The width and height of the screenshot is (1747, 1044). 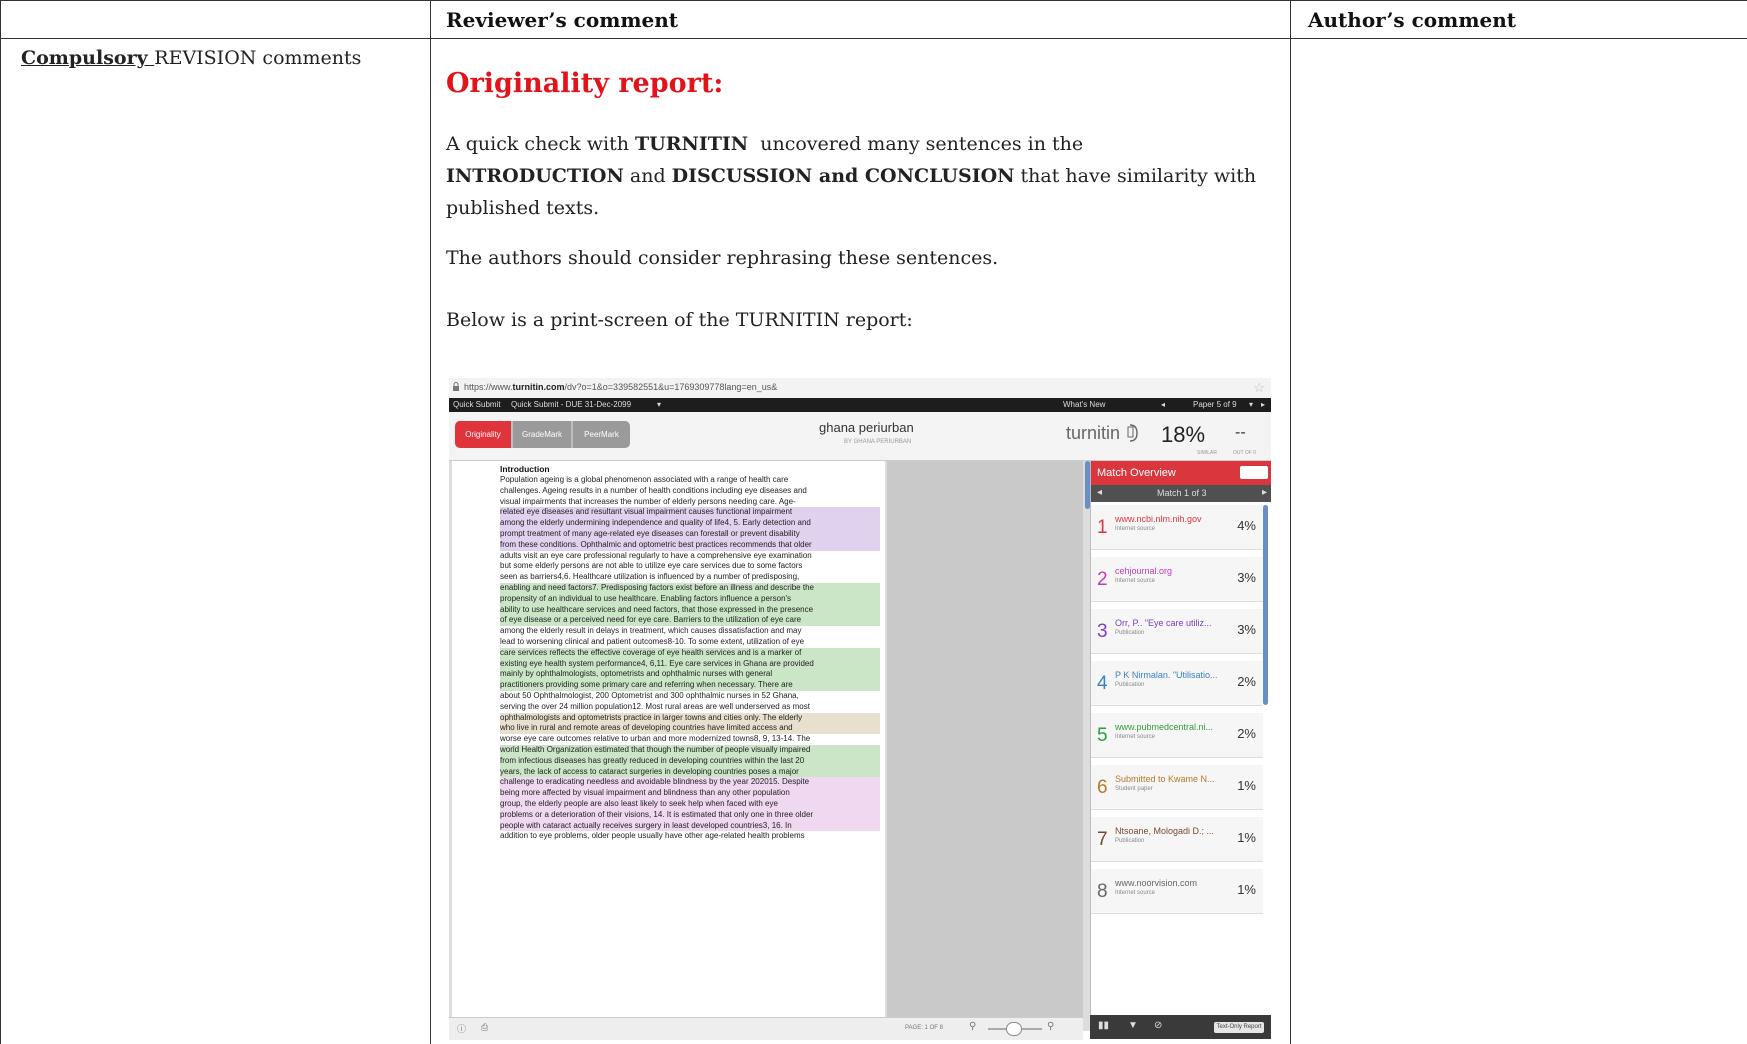 What do you see at coordinates (1084, 404) in the screenshot?
I see `whats-new-link: What's New` at bounding box center [1084, 404].